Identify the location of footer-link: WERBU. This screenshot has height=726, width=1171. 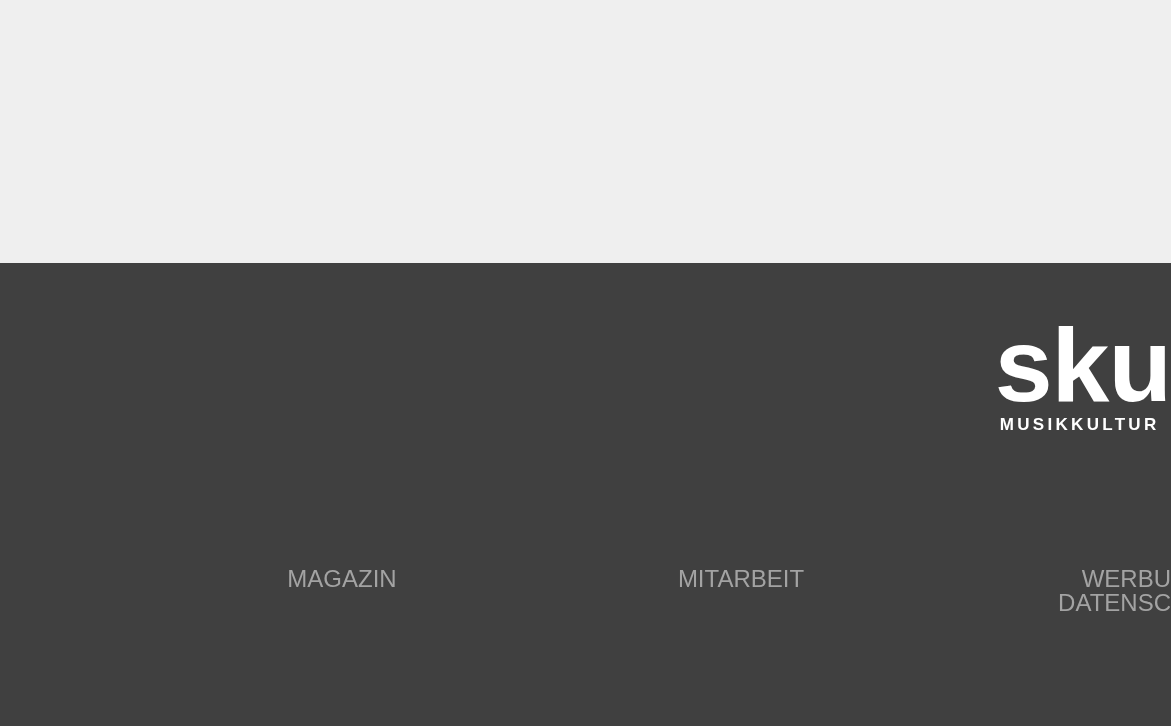
(1056, 579).